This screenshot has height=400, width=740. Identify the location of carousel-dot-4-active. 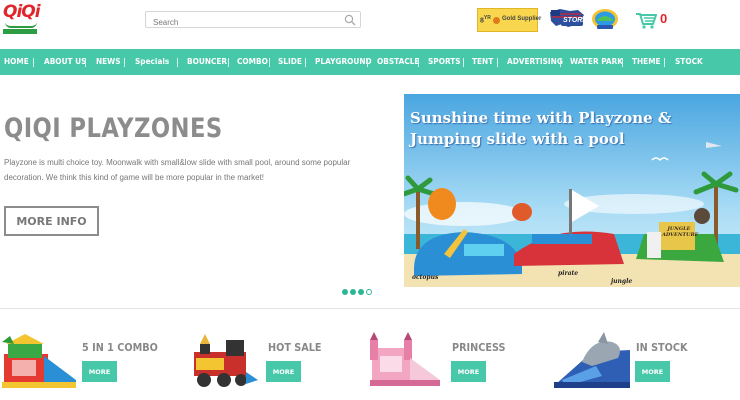
(369, 292).